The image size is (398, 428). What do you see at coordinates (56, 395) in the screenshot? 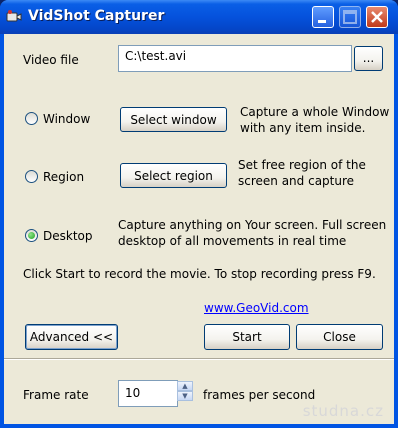
I see `frame-rate-label: Frame rate` at bounding box center [56, 395].